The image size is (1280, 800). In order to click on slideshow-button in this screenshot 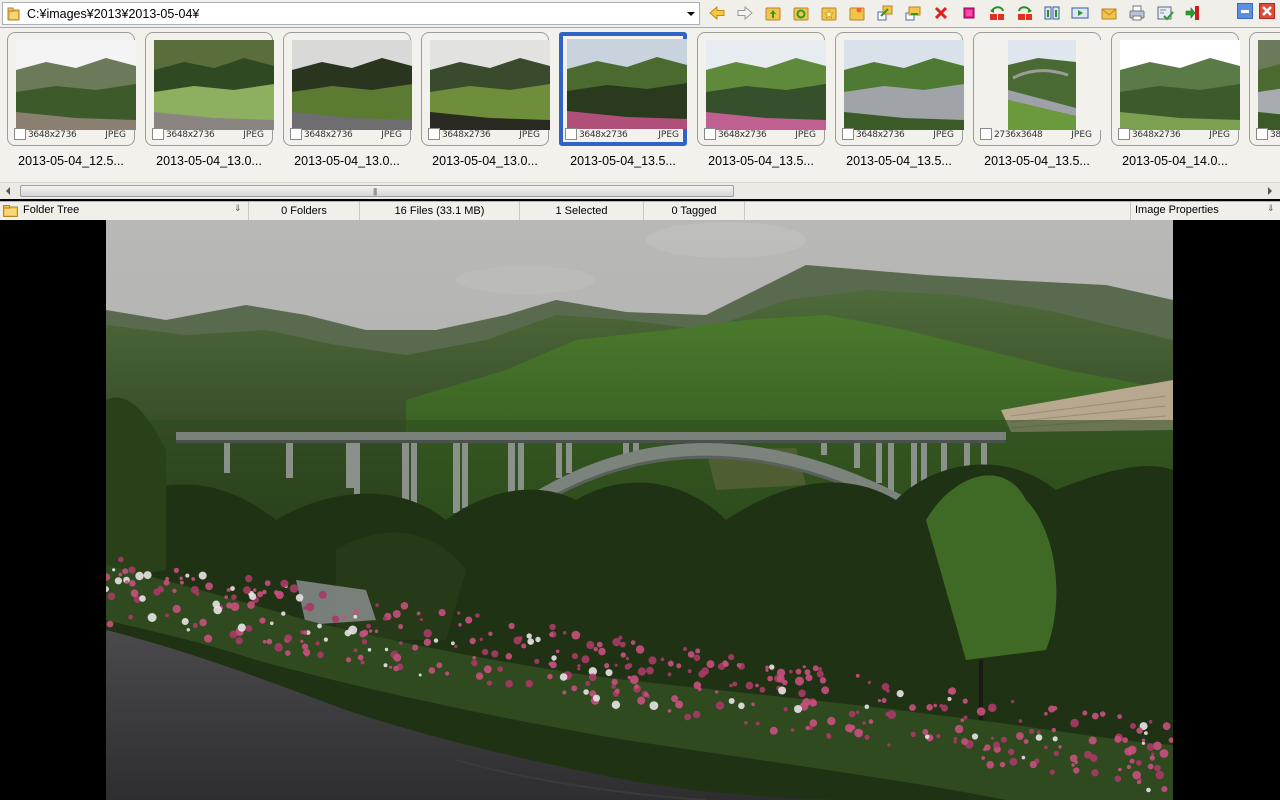, I will do `click(1080, 13)`.